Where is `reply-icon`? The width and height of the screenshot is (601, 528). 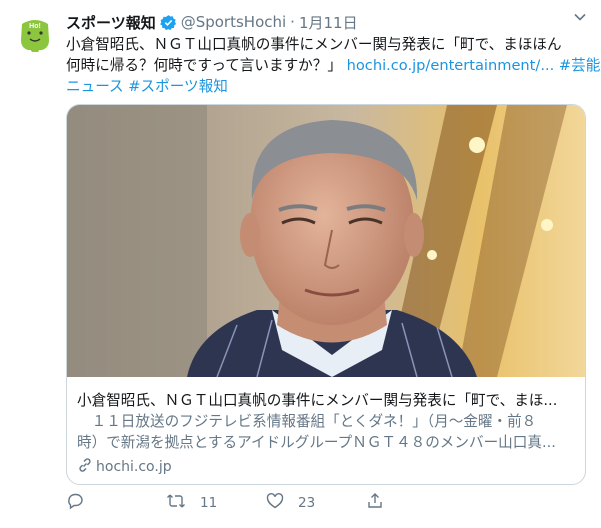
reply-icon is located at coordinates (82, 503).